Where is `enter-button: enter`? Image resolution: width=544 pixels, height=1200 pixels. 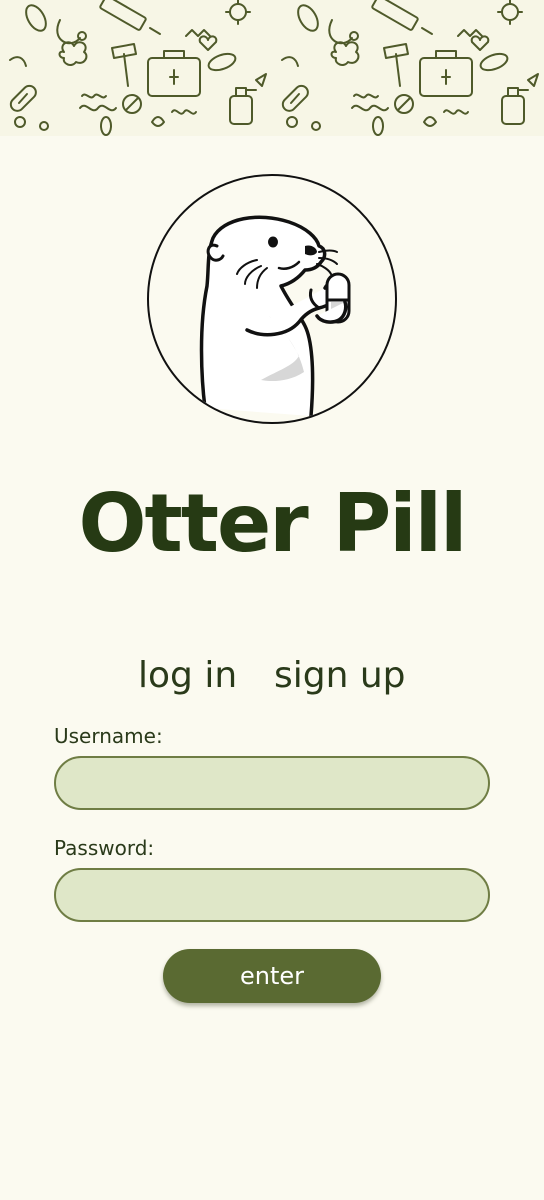
enter-button: enter is located at coordinates (272, 976).